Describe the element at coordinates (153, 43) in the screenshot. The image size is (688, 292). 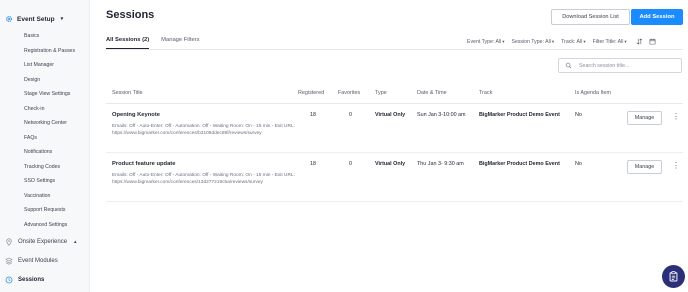
I see `tab-bar: All Sessions (2) Manage Filters` at that location.